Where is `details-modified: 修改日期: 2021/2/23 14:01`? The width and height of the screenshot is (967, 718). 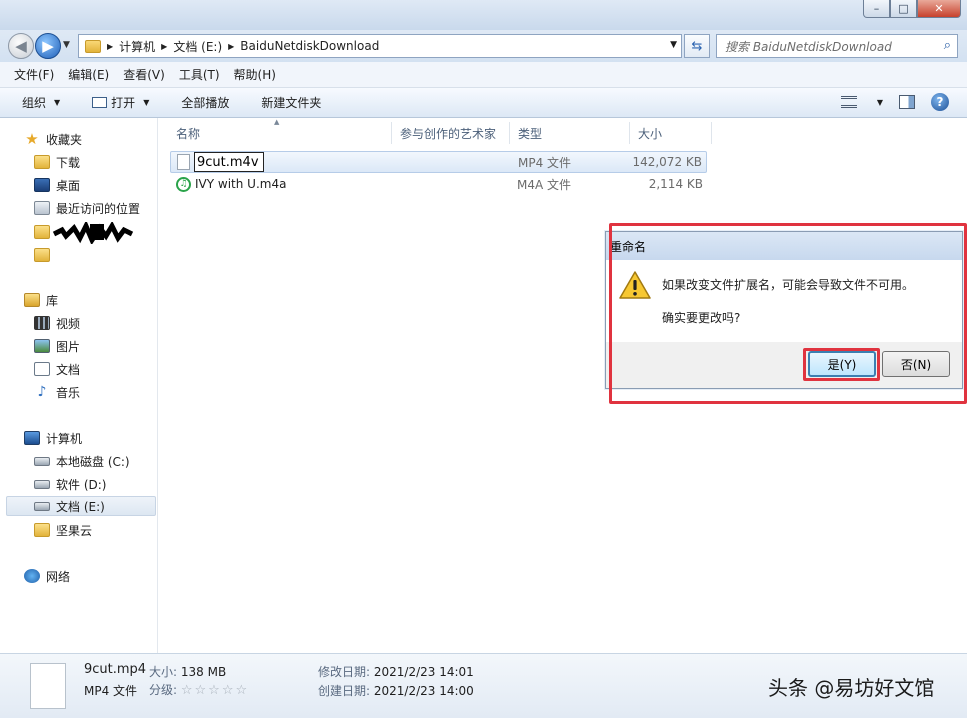
details-modified: 修改日期: 2021/2/23 14:01 is located at coordinates (396, 672).